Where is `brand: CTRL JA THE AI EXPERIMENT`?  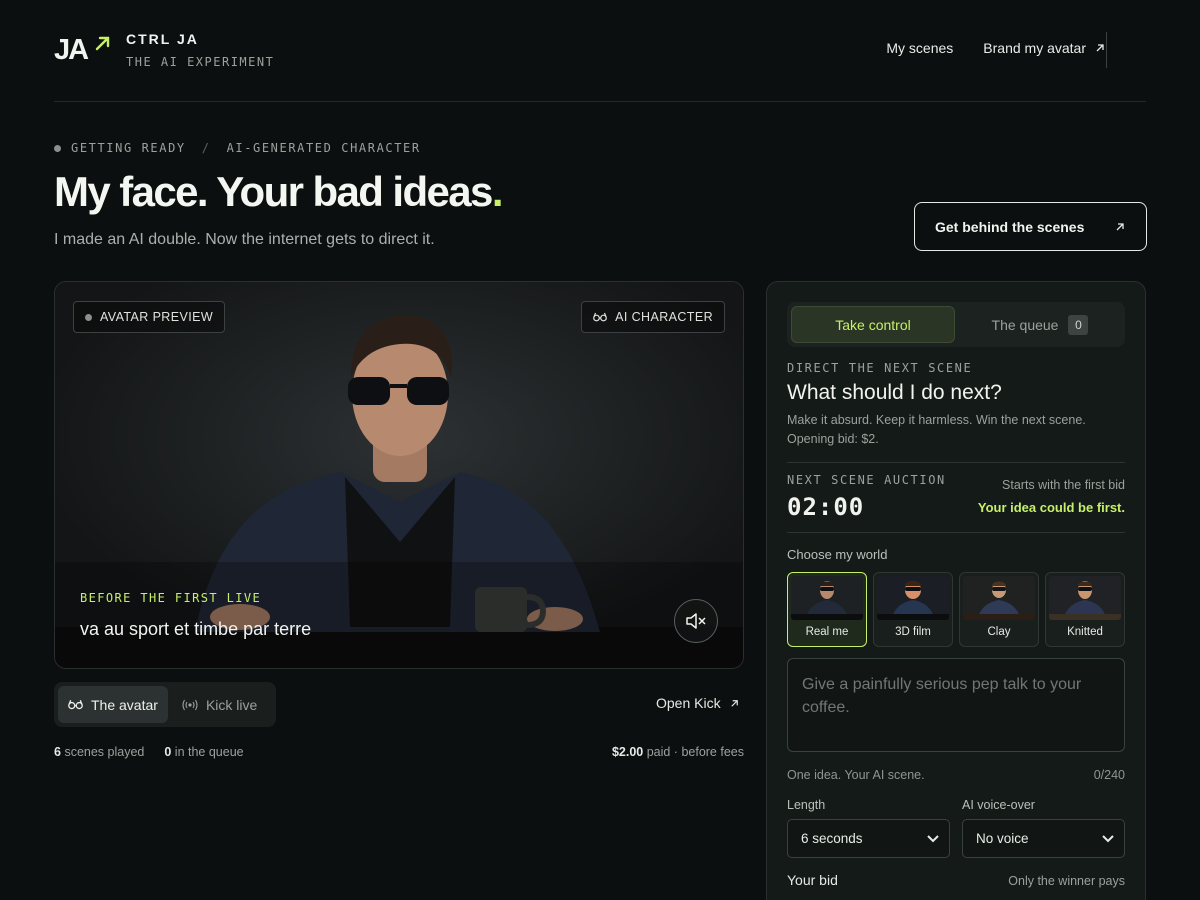
brand: CTRL JA THE AI EXPERIMENT is located at coordinates (200, 50).